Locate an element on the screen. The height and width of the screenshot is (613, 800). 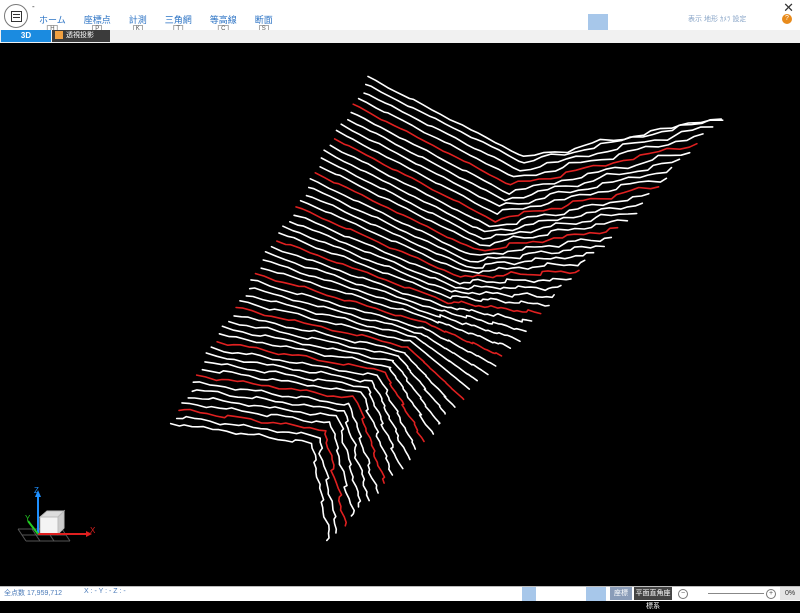
zoom-slider is located at coordinates (736, 593).